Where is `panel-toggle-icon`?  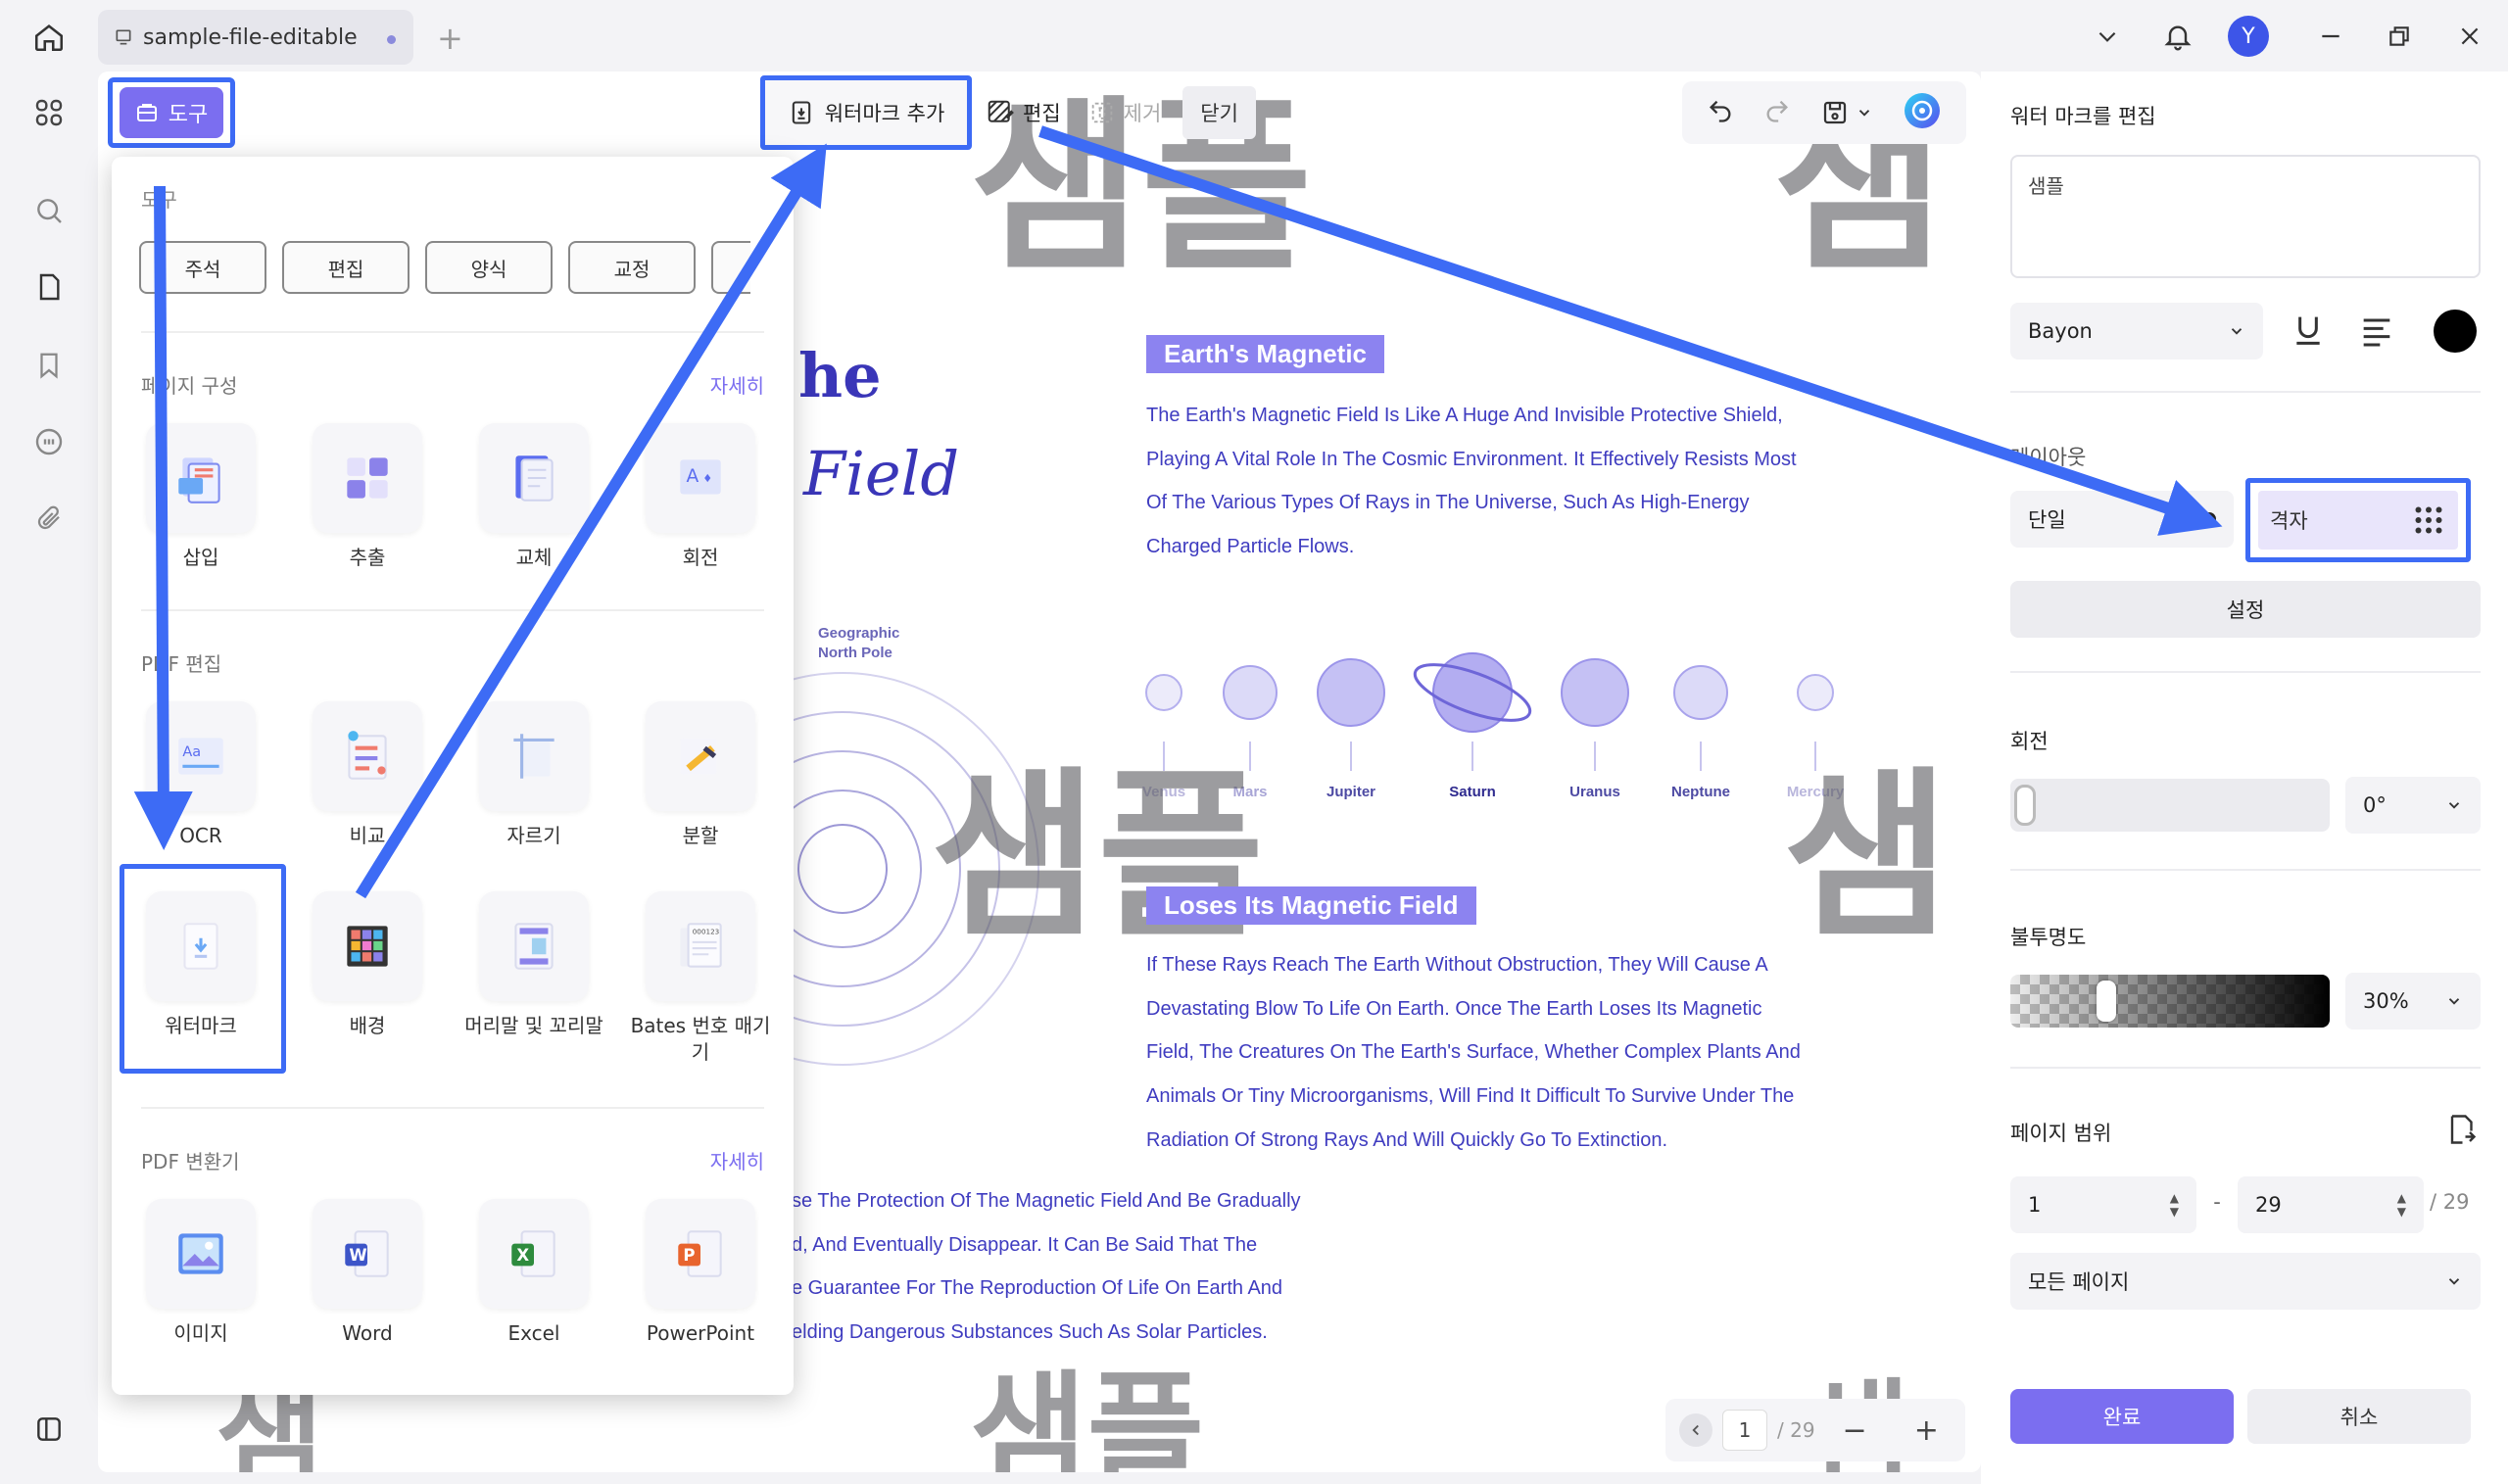
panel-toggle-icon is located at coordinates (49, 1429).